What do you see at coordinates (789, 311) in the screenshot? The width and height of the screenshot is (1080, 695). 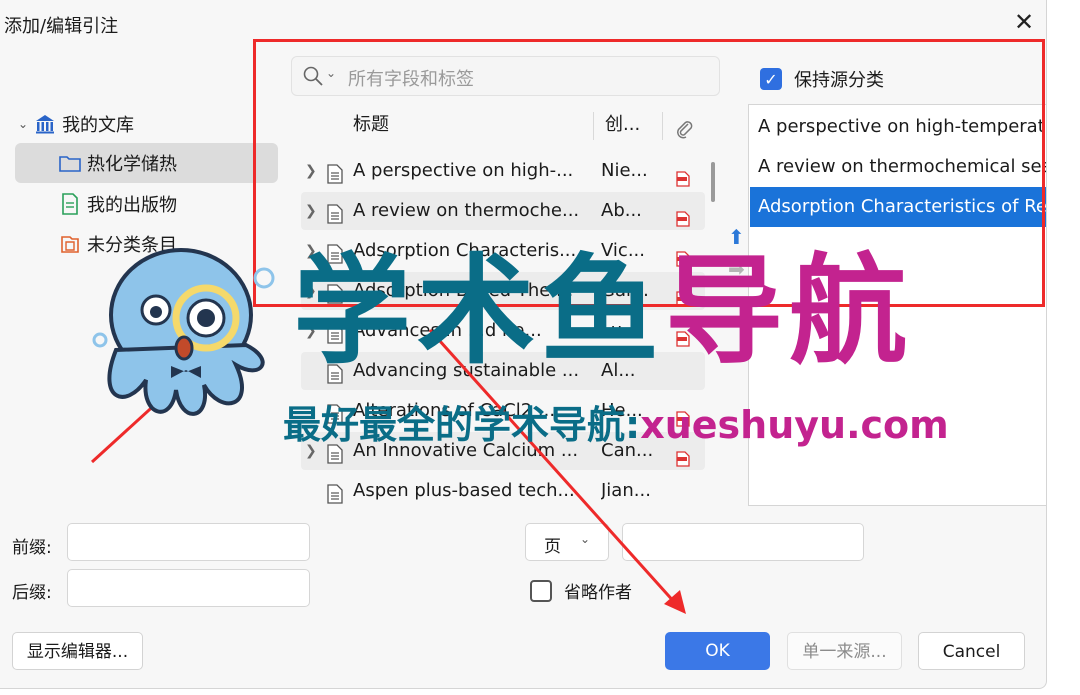 I see `watermark-title-part2: 导航` at bounding box center [789, 311].